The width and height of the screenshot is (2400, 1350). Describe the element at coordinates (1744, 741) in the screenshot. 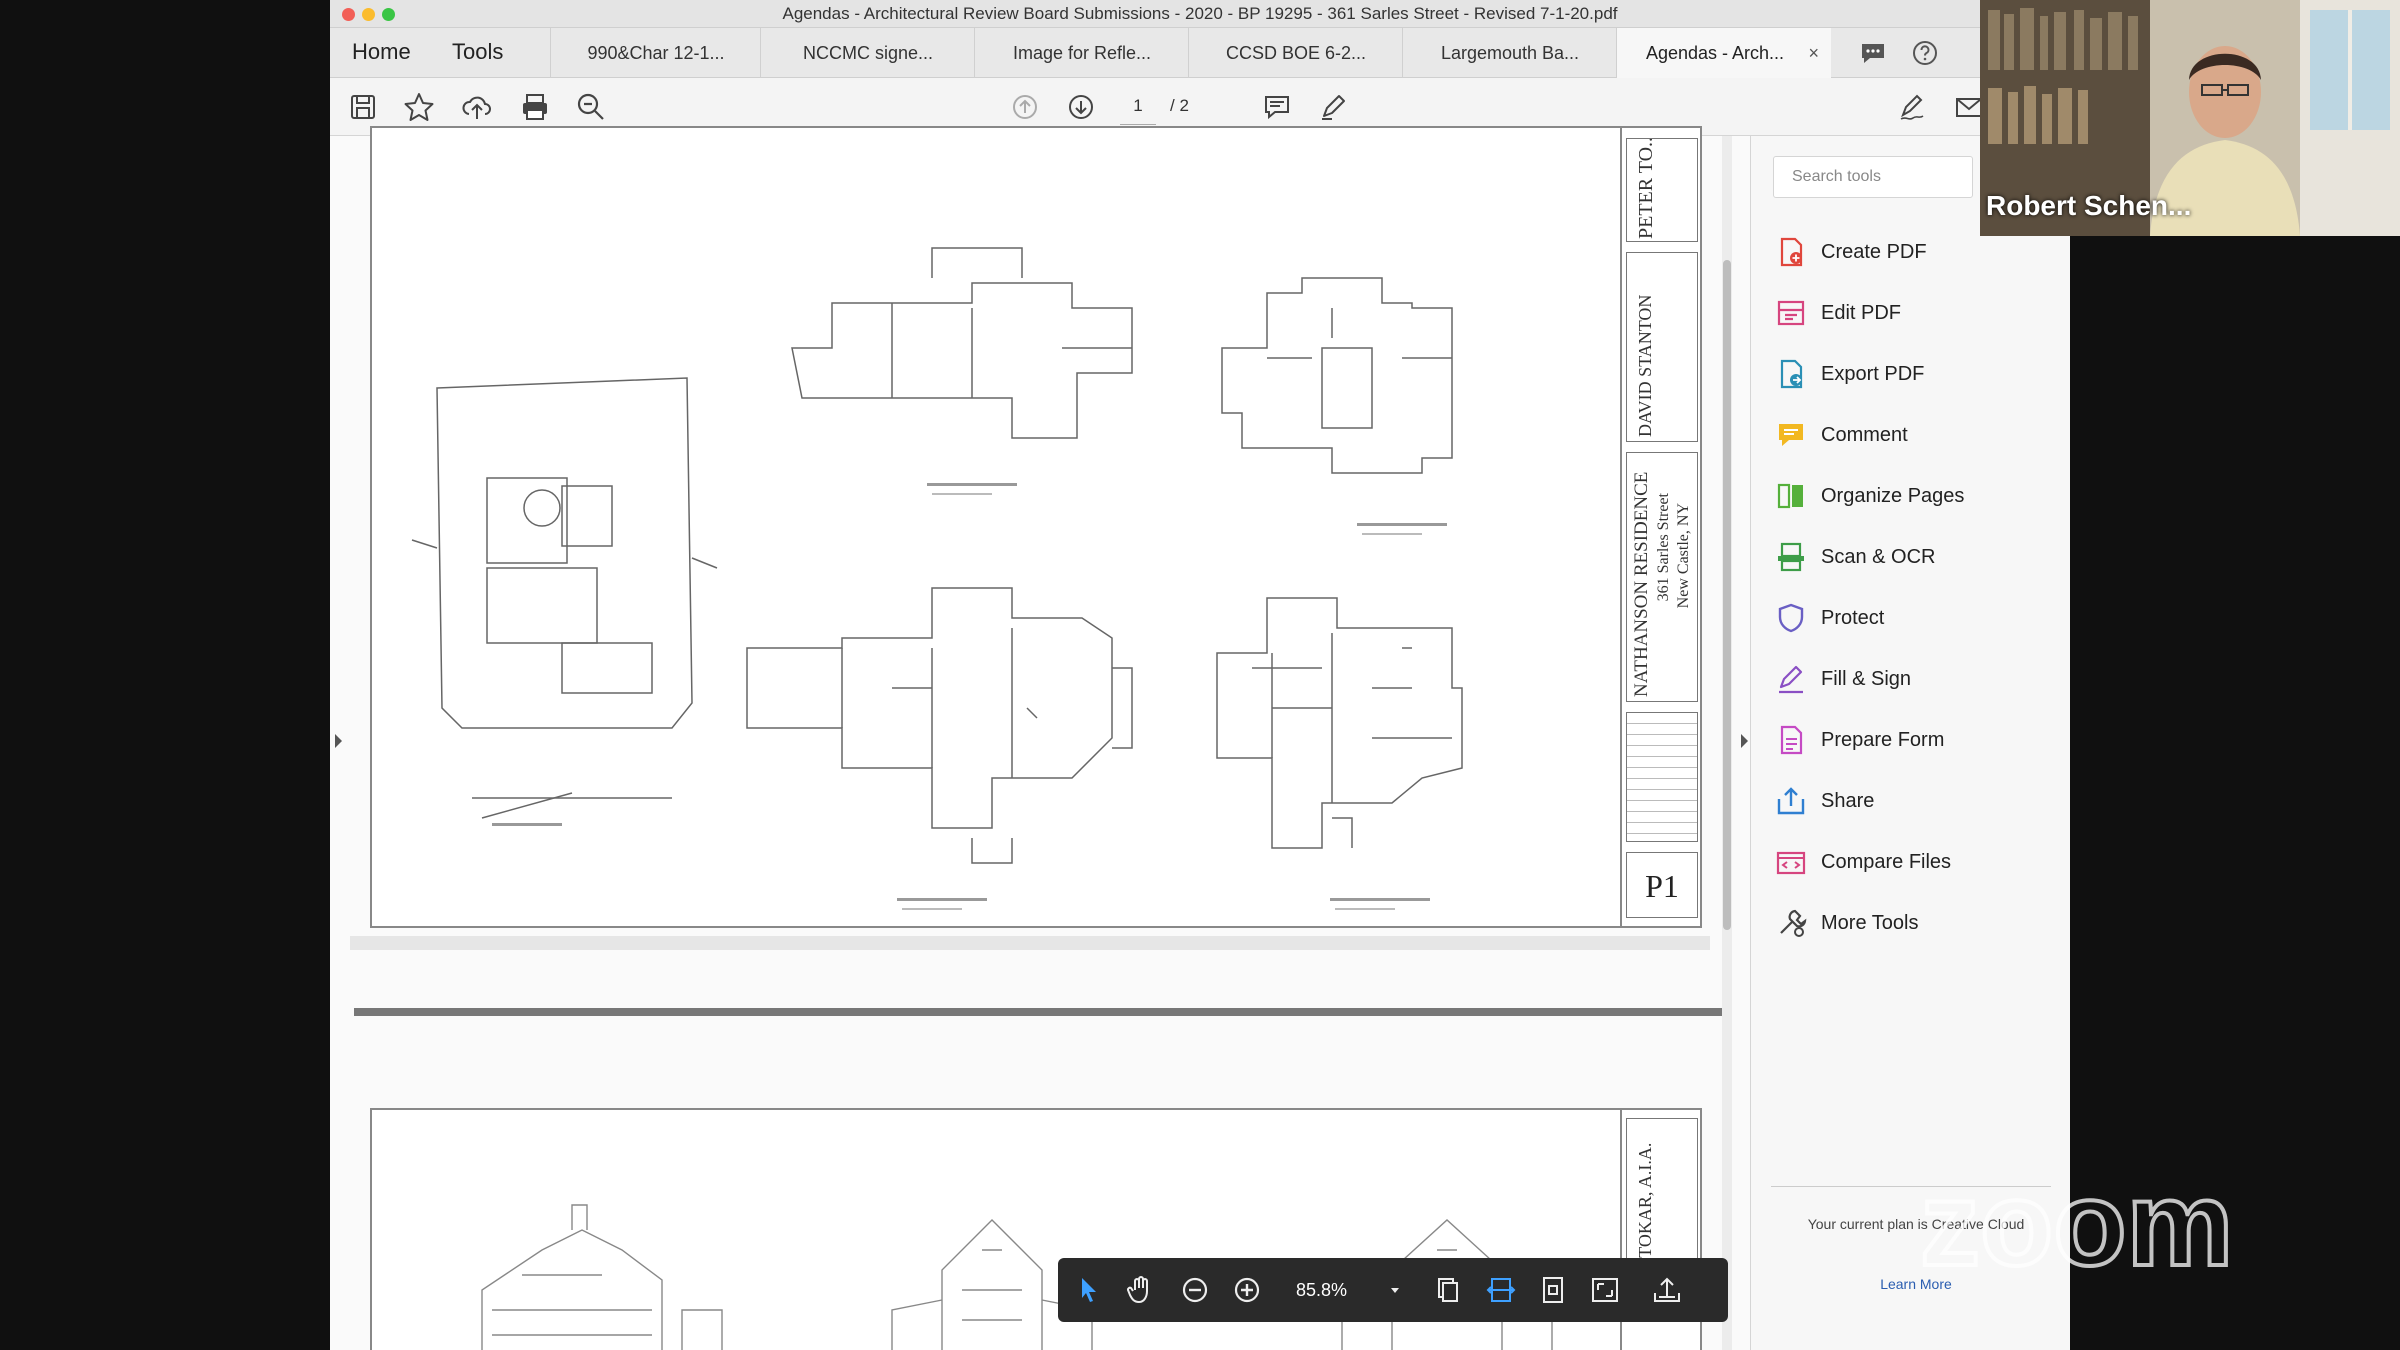

I see `right-panel-toggle-icon` at that location.